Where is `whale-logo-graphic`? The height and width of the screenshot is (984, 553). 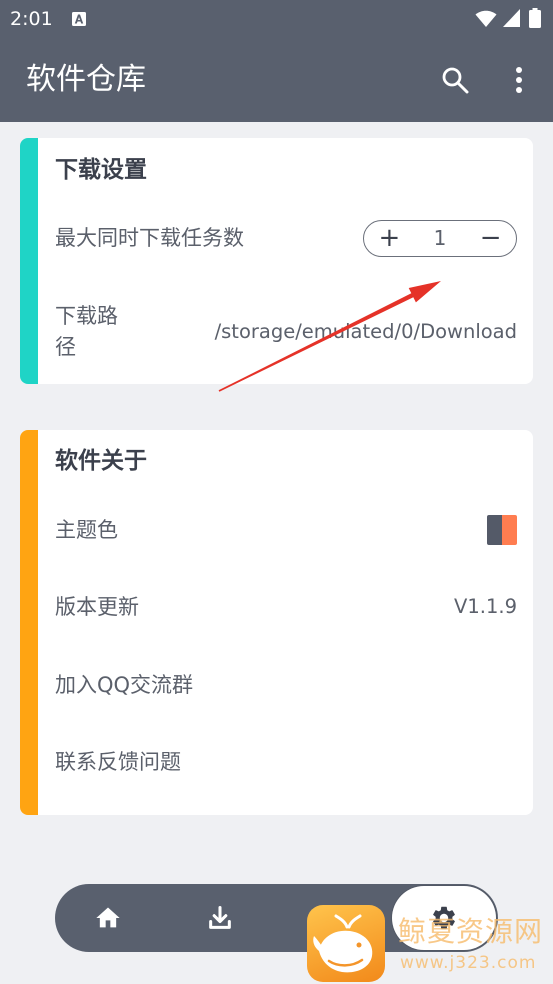 whale-logo-graphic is located at coordinates (343, 943).